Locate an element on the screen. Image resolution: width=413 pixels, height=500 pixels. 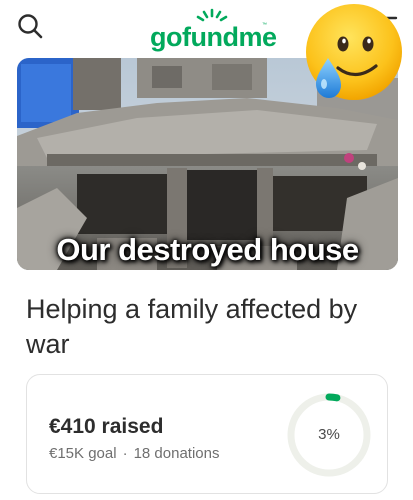
logo-trademark: ™ is located at coordinates (264, 25).